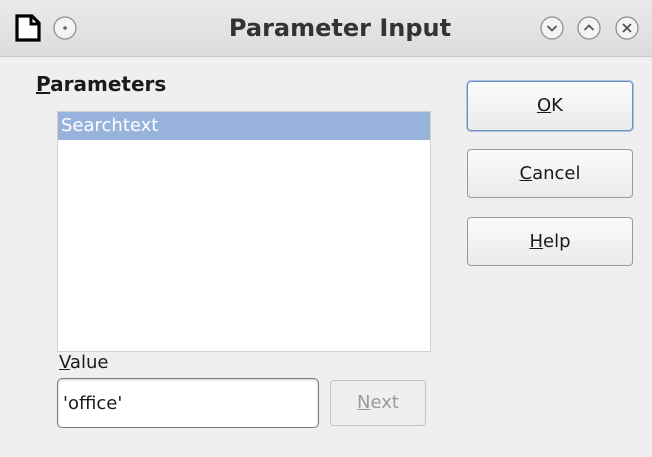 This screenshot has height=457, width=652. I want to click on ok-button: OK, so click(550, 106).